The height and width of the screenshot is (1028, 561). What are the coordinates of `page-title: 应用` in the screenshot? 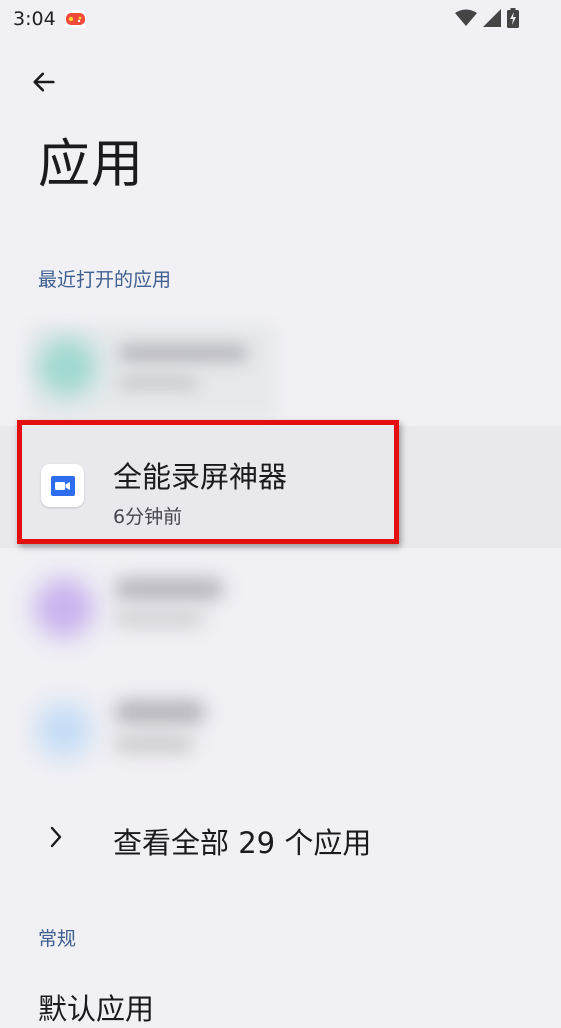 It's located at (91, 165).